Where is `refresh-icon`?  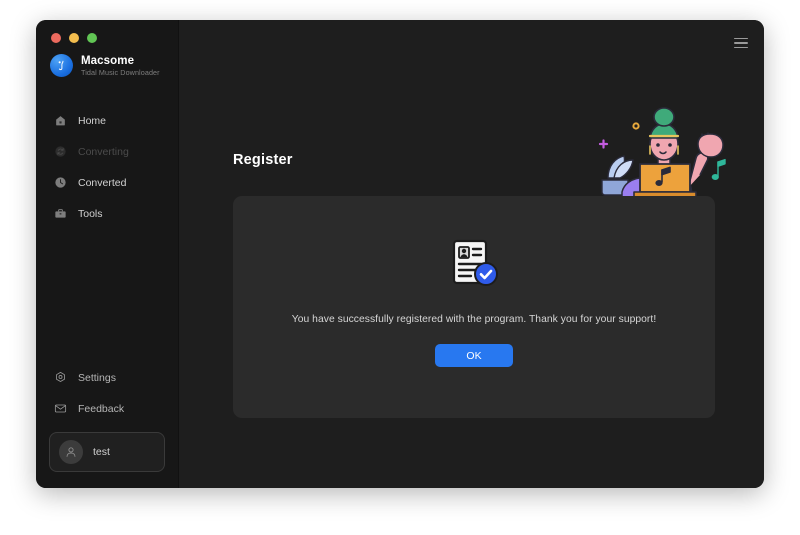
refresh-icon is located at coordinates (60, 151).